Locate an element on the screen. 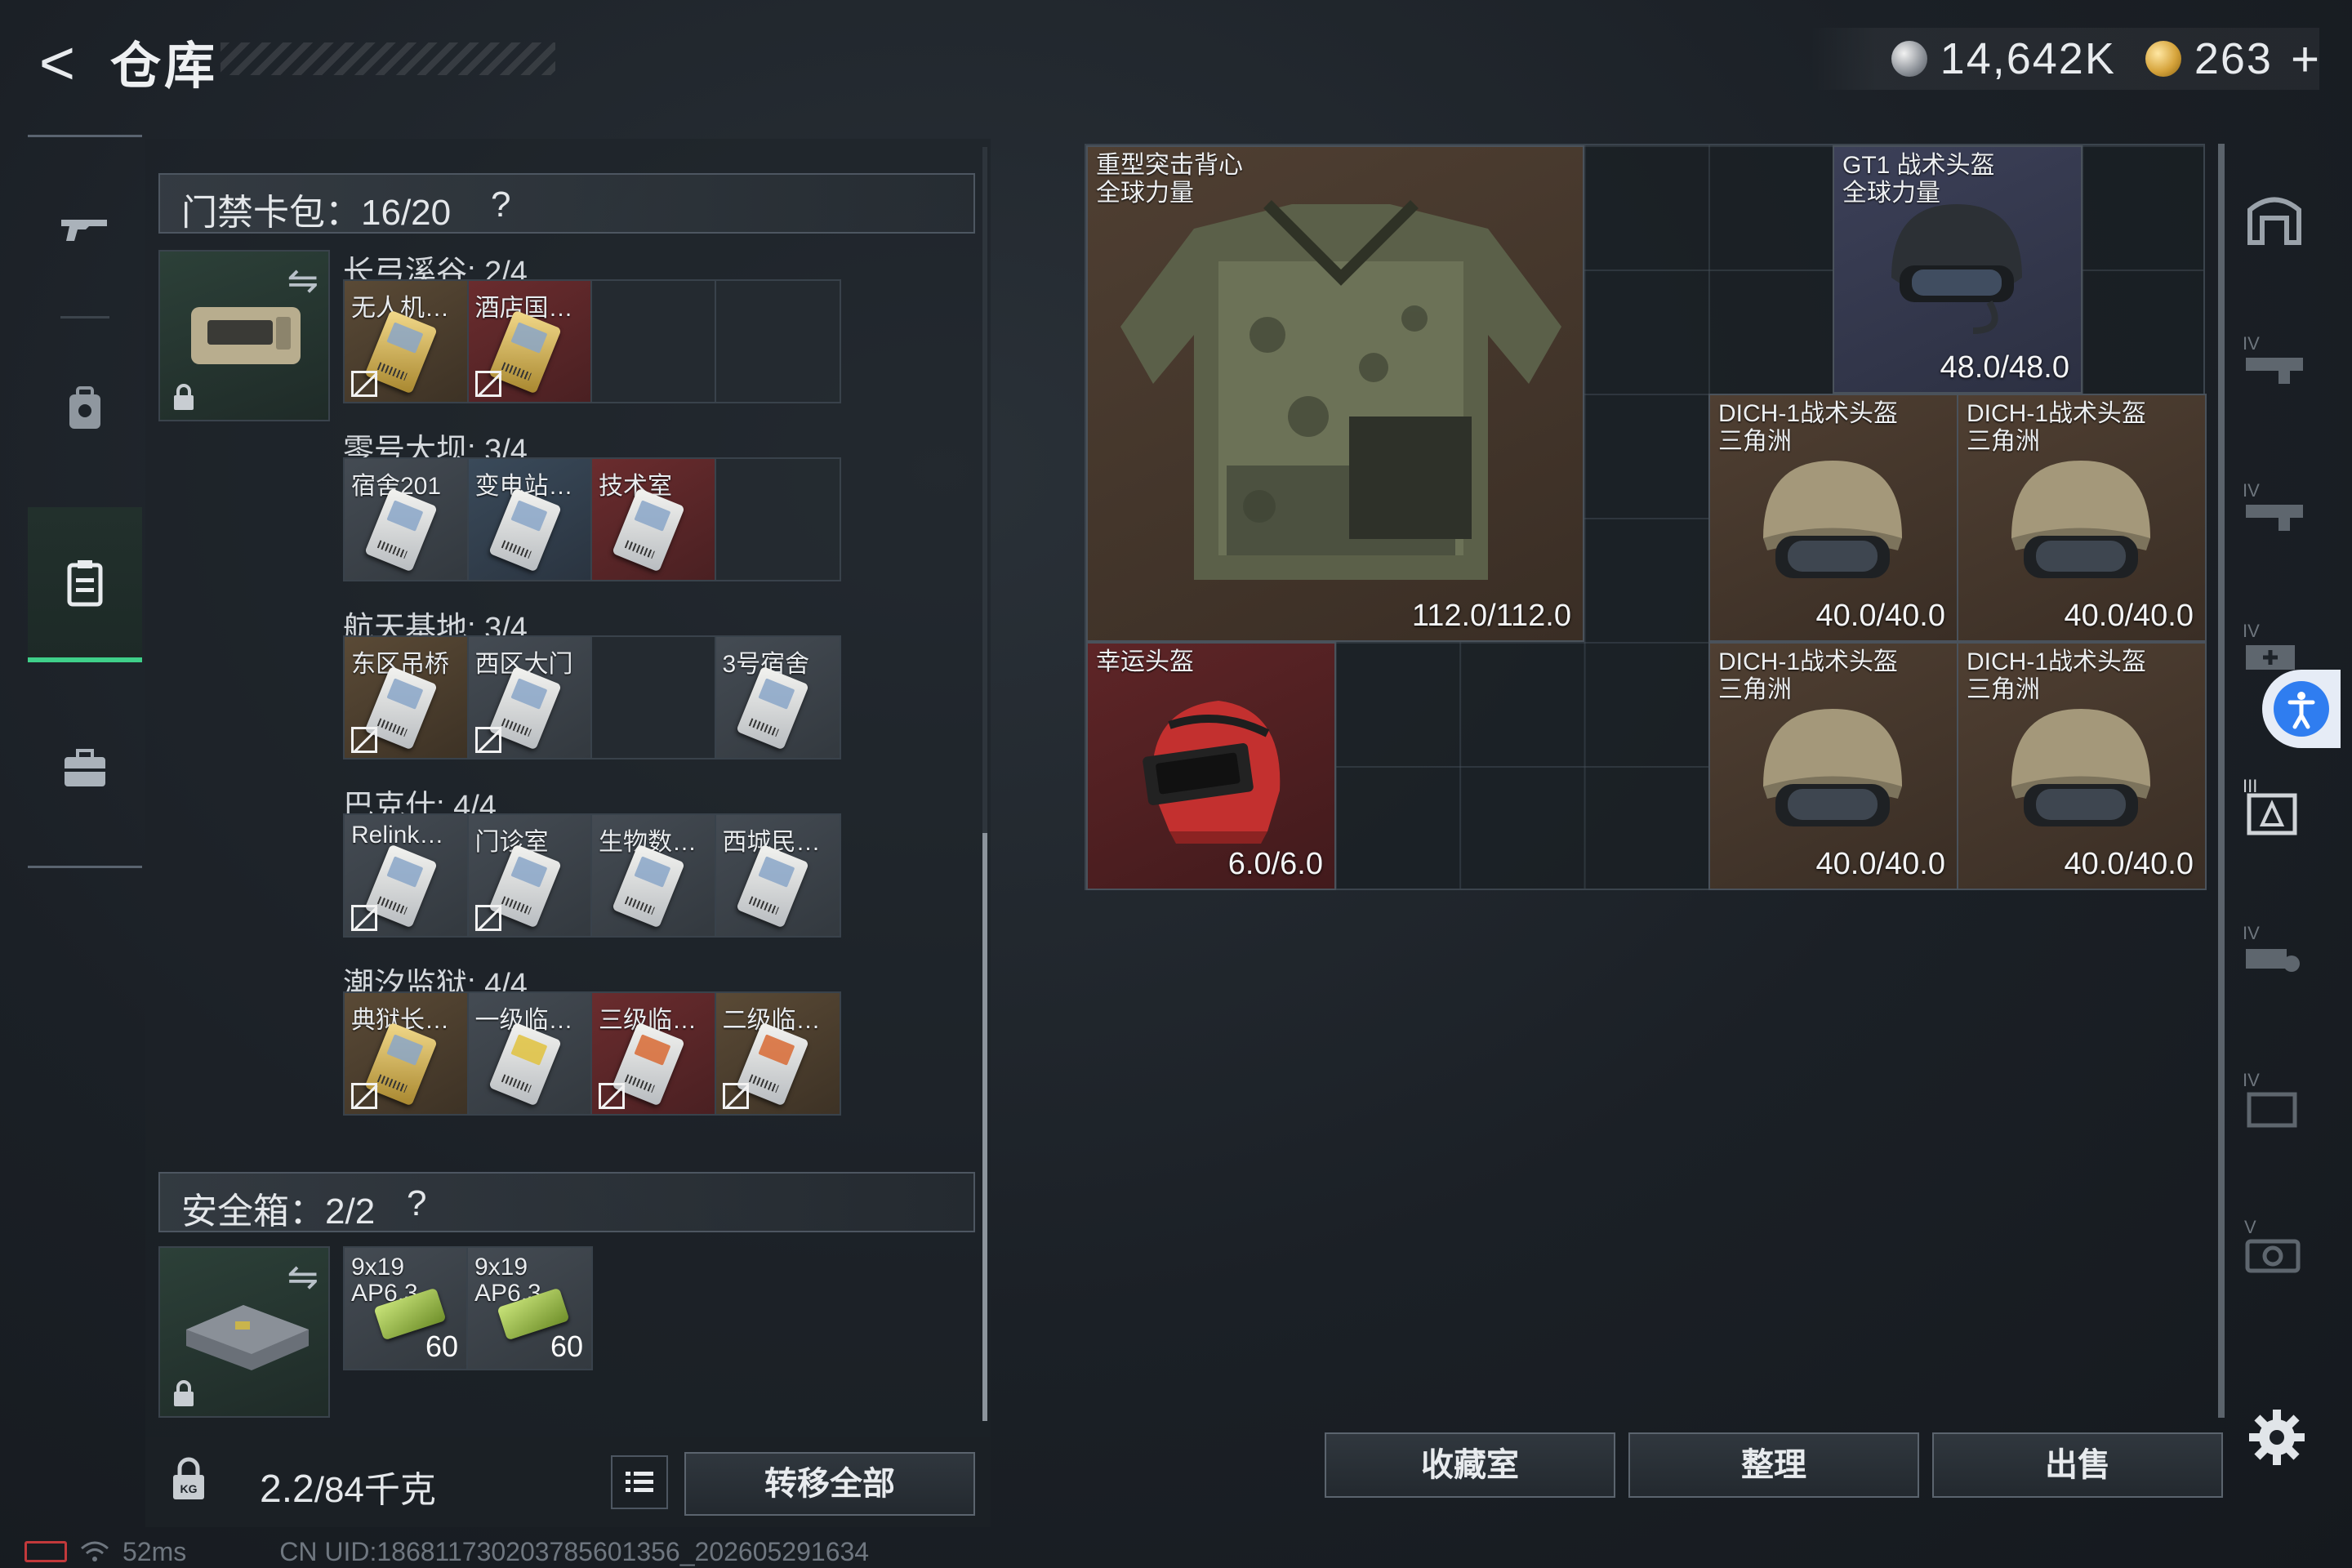 This screenshot has height=1568, width=2352. rail-item-tool-tier-4: IV is located at coordinates (2274, 951).